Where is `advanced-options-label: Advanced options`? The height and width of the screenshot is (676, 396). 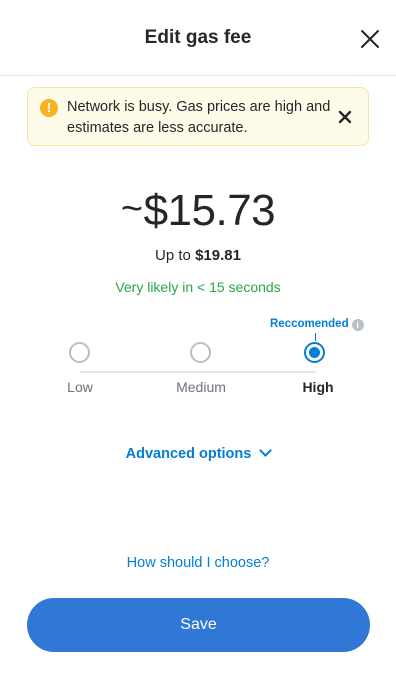 advanced-options-label: Advanced options is located at coordinates (188, 454).